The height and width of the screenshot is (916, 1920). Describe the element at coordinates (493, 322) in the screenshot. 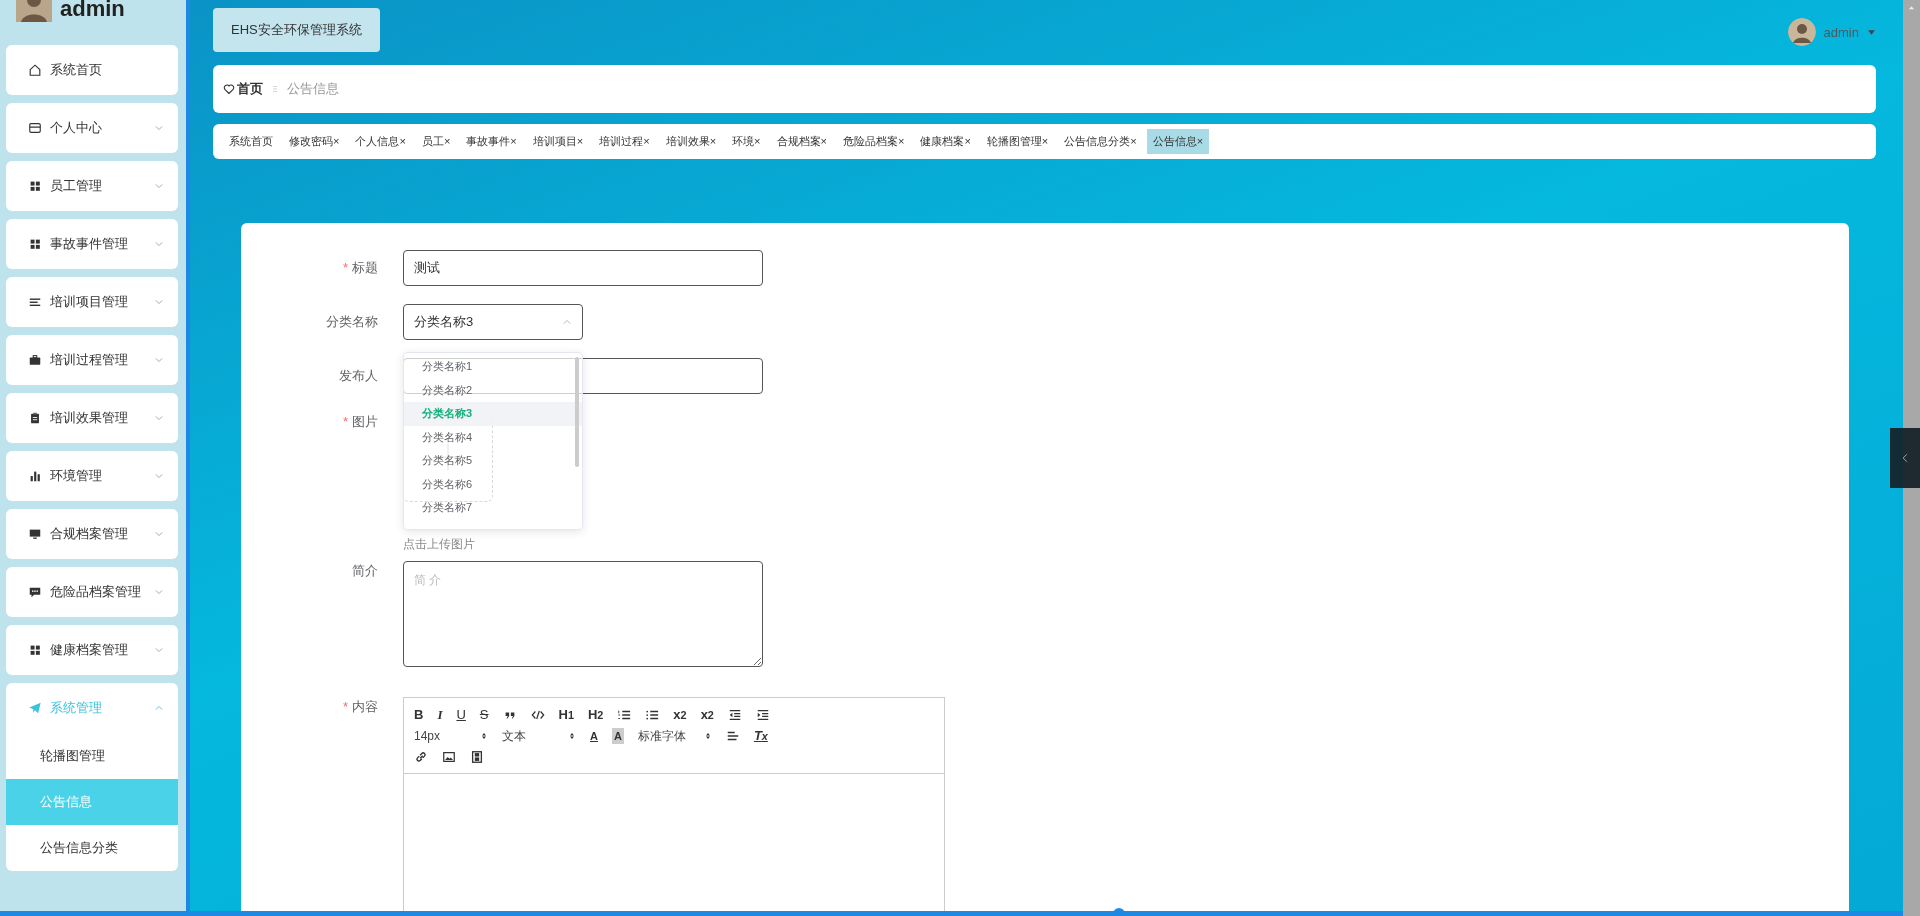

I see `select-field: 分类名称3` at that location.